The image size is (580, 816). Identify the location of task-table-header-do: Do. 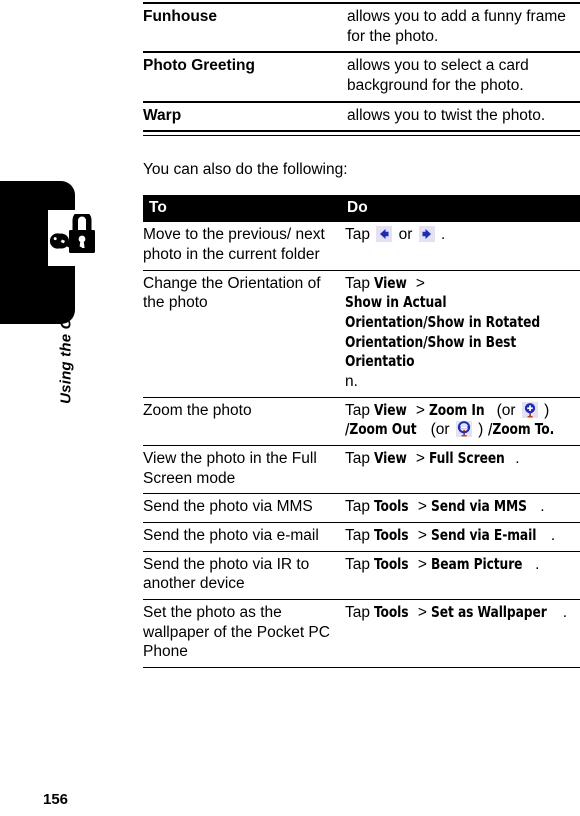
(462, 208).